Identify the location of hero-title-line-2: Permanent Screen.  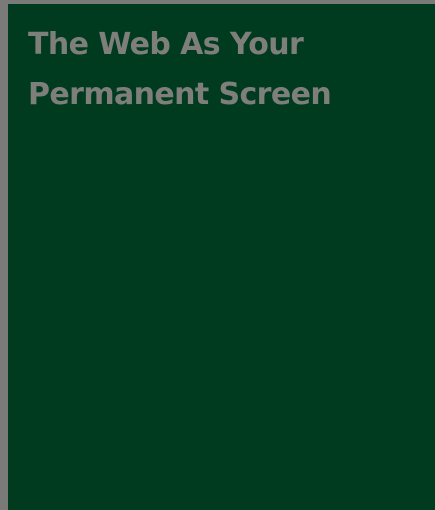
(180, 94).